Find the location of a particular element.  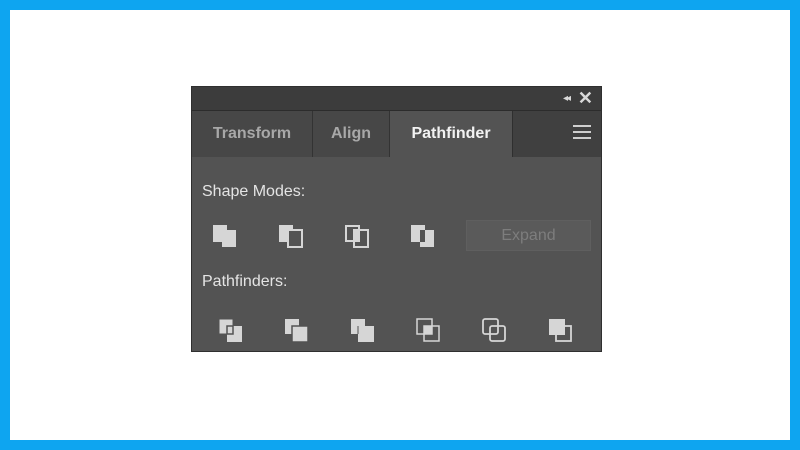

intersect-icon is located at coordinates (357, 236).